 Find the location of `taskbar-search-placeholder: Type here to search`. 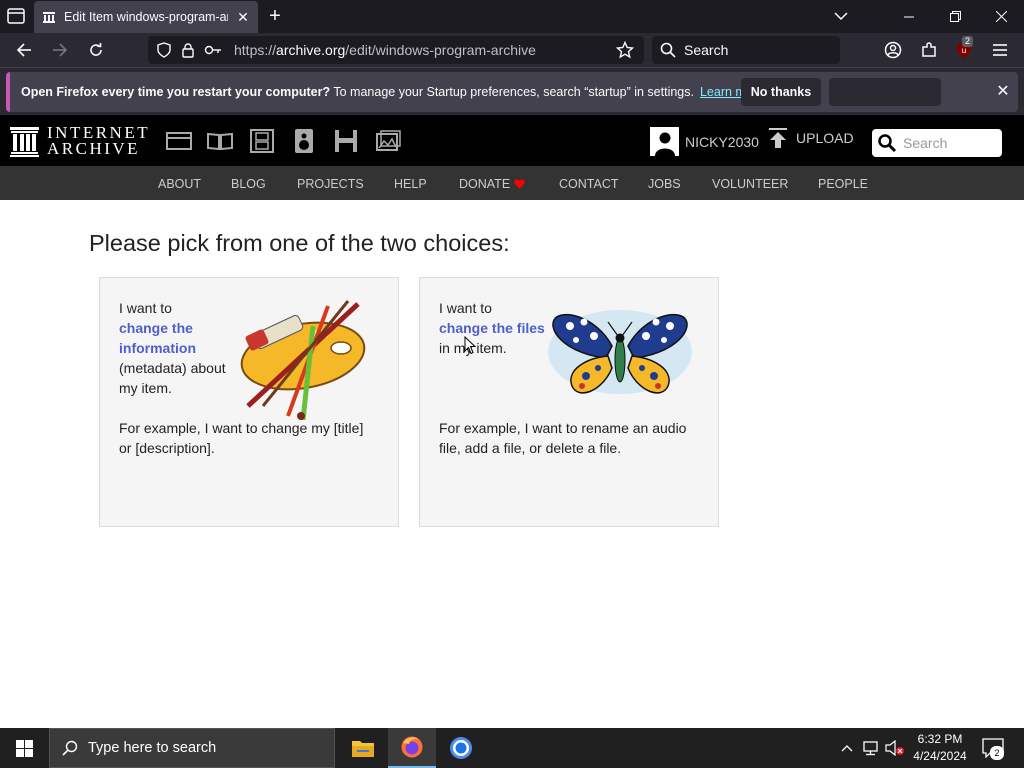

taskbar-search-placeholder: Type here to search is located at coordinates (152, 748).